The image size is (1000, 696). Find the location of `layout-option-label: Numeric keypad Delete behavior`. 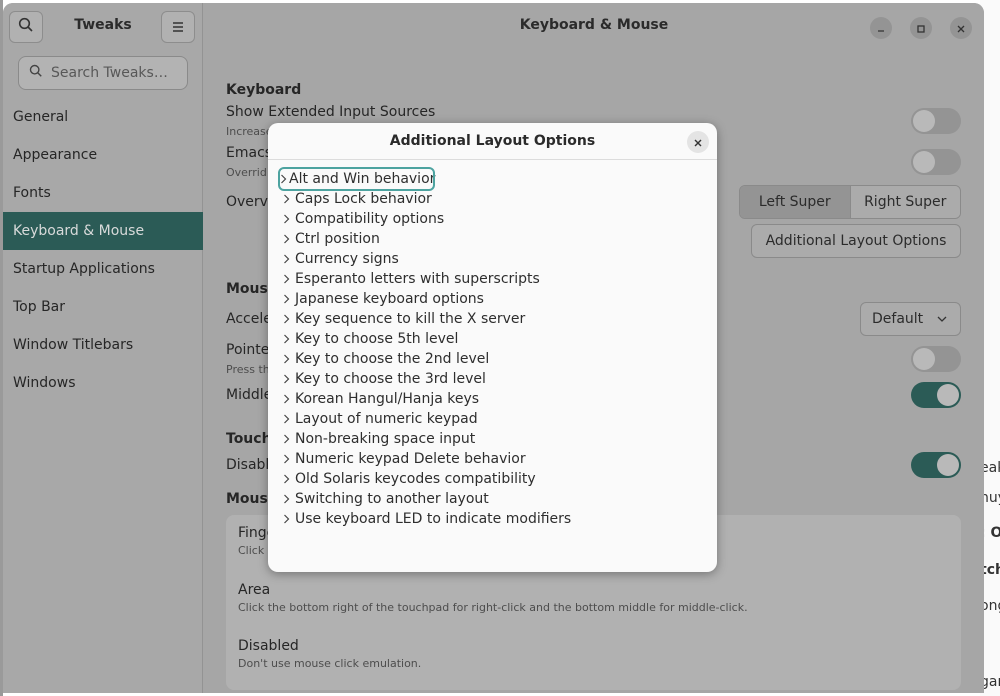

layout-option-label: Numeric keypad Delete behavior is located at coordinates (410, 459).